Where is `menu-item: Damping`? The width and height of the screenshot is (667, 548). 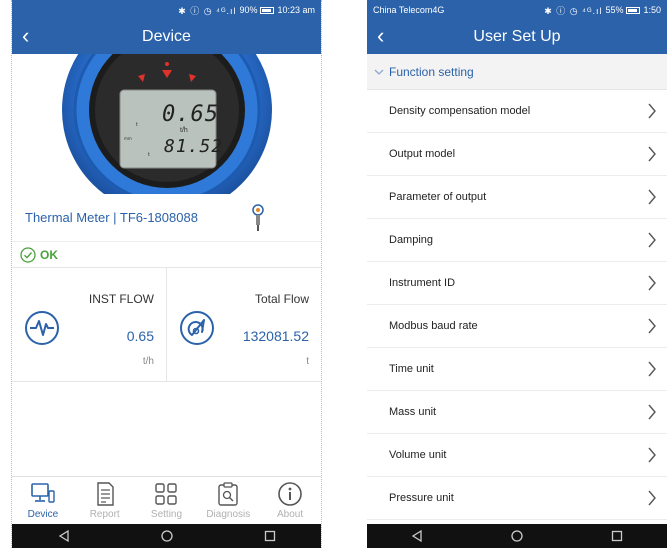
menu-item: Damping is located at coordinates (517, 240).